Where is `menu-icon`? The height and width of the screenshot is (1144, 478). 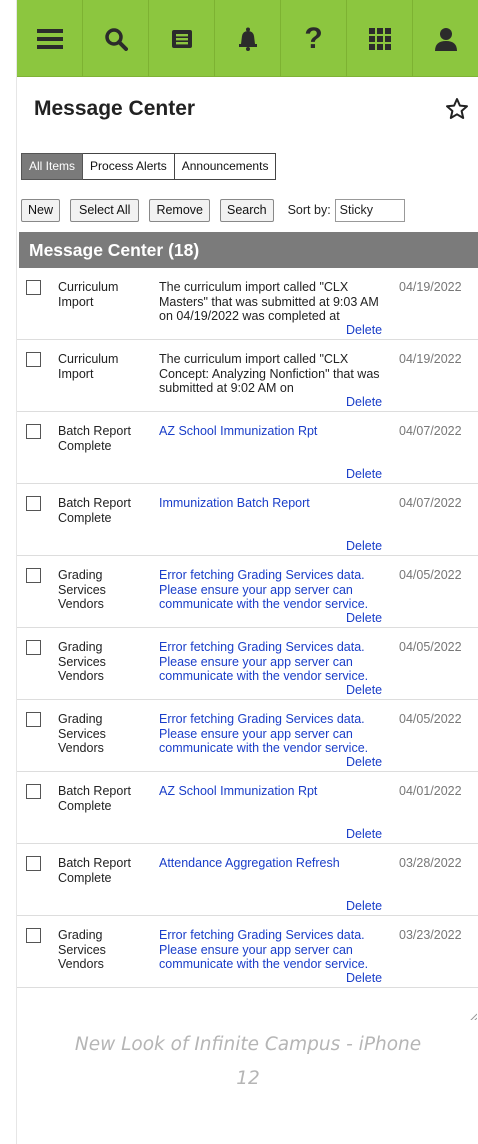 menu-icon is located at coordinates (49, 38).